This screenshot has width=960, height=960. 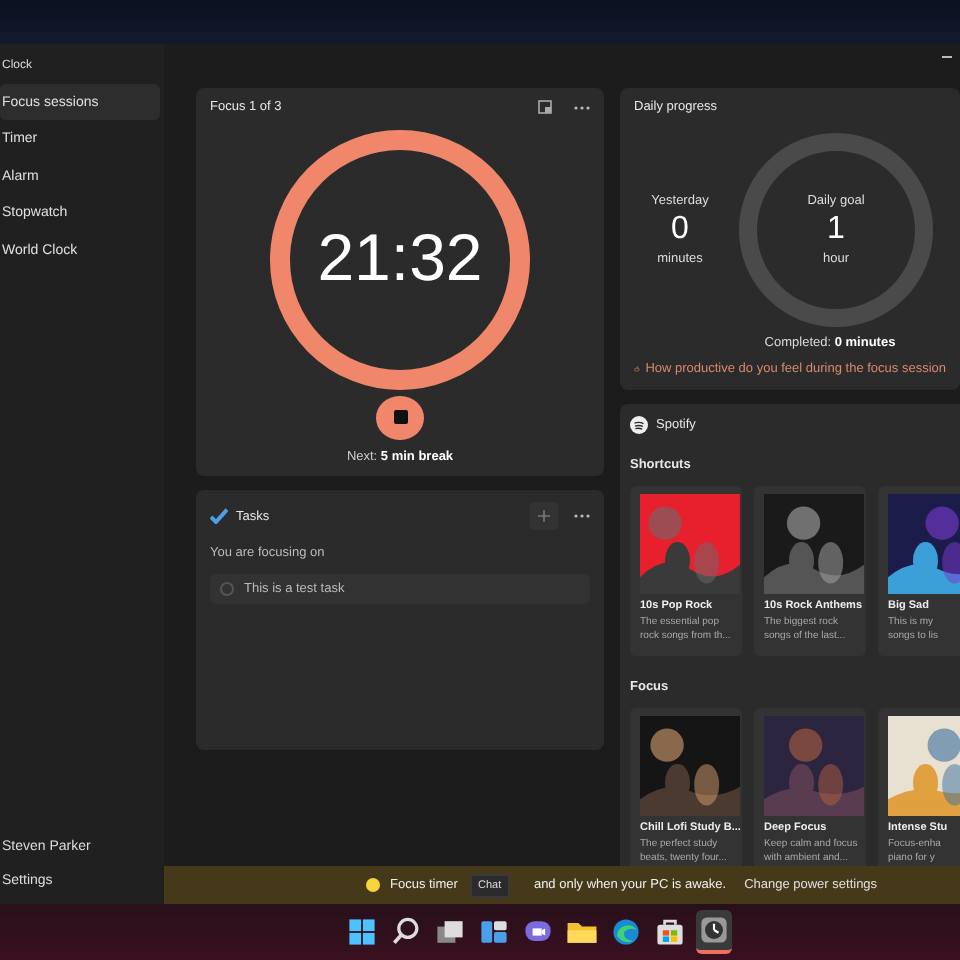 I want to click on plus-icon, so click(x=544, y=516).